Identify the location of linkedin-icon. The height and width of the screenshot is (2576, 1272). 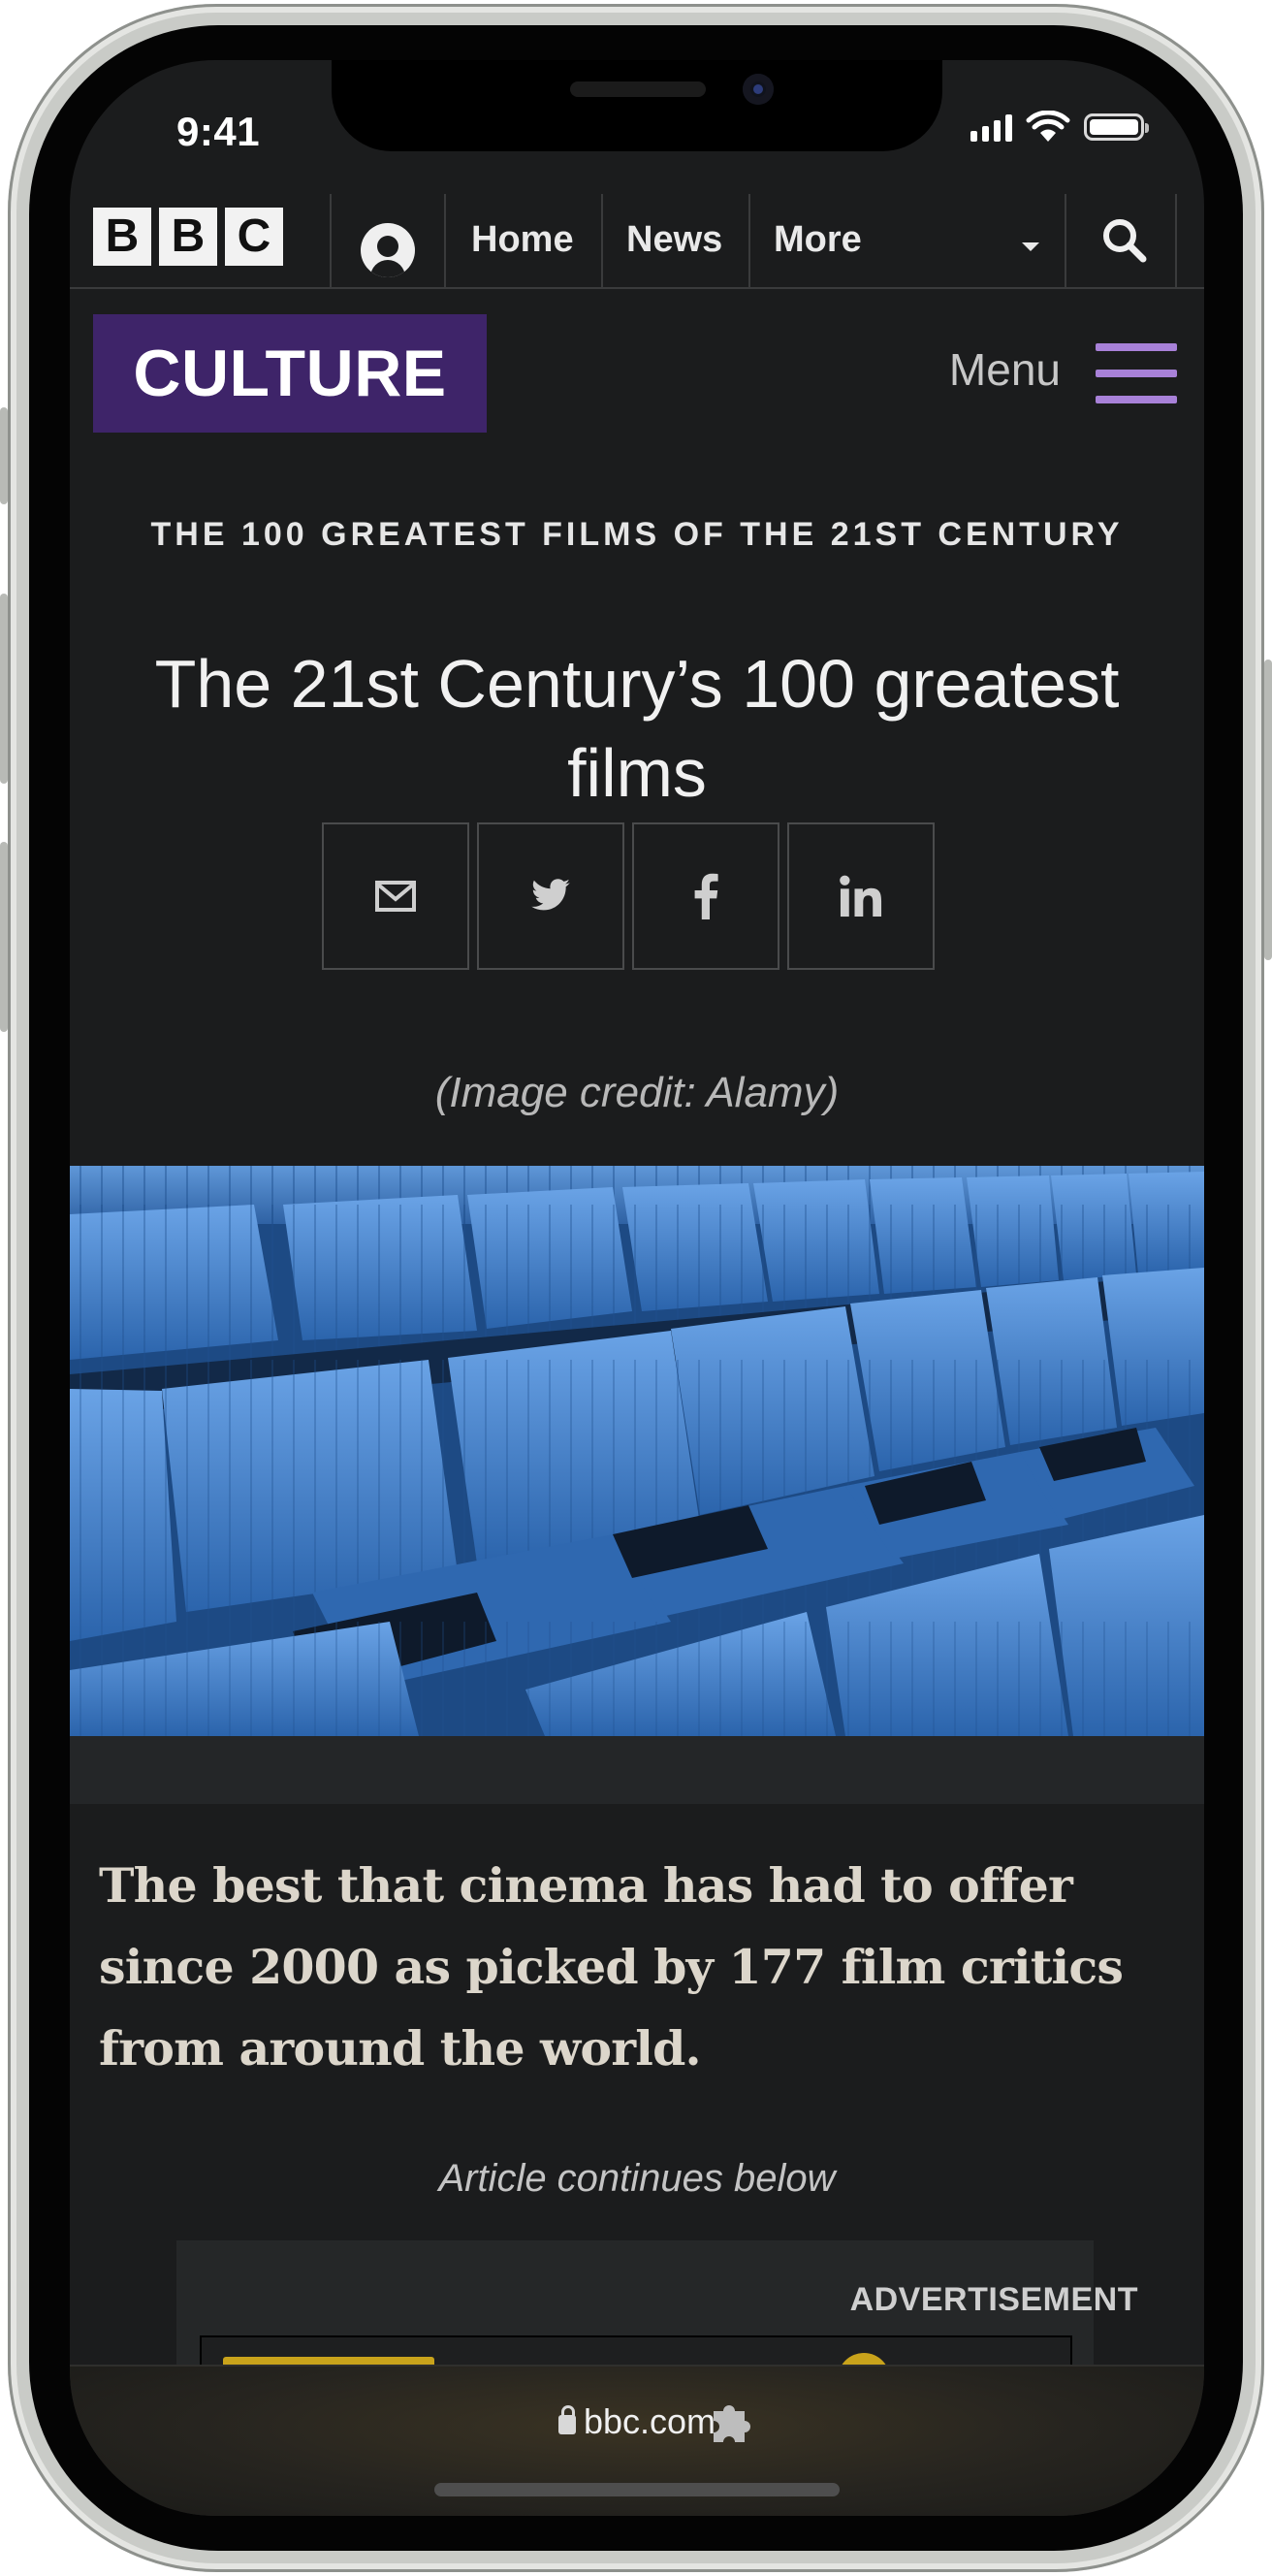
(861, 896).